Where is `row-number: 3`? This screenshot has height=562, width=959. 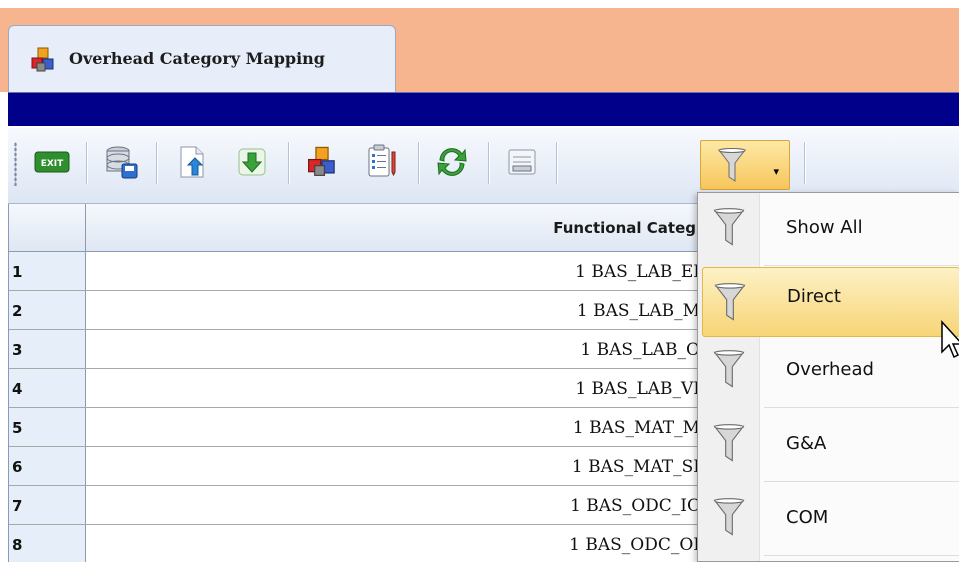
row-number: 3 is located at coordinates (47, 349).